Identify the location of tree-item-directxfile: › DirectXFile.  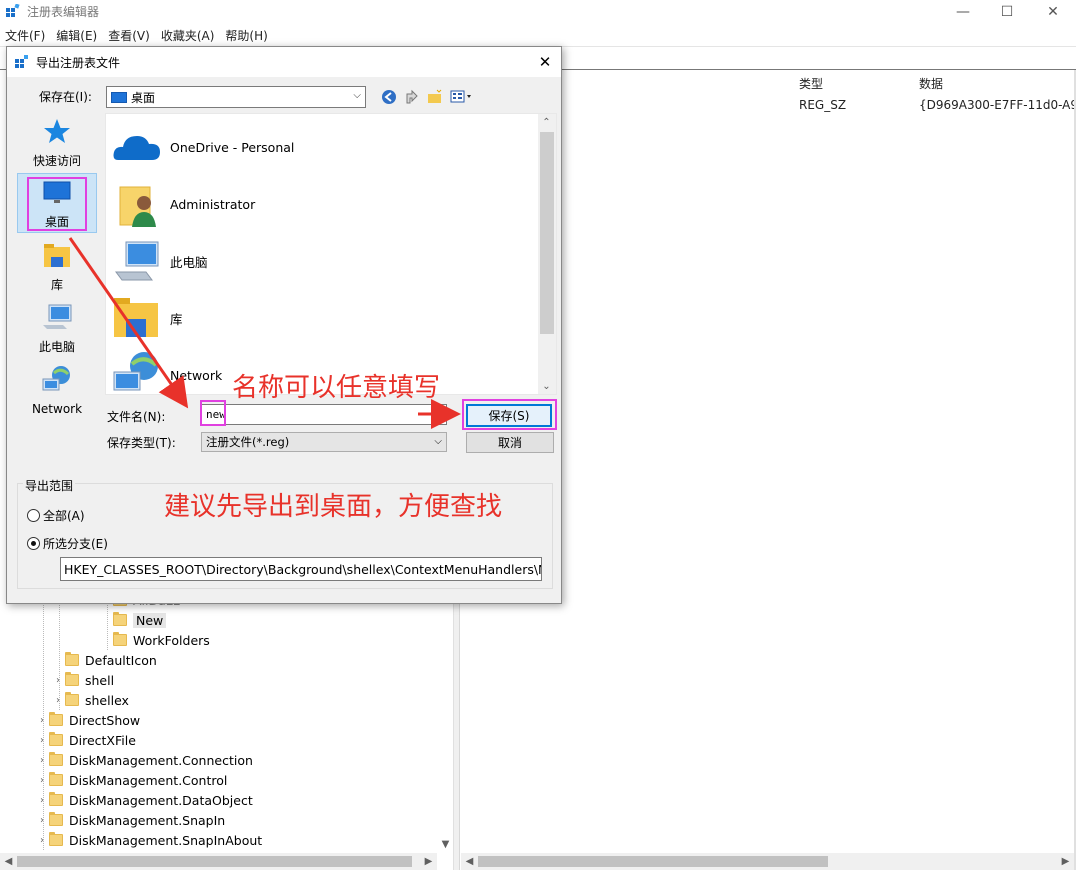
(85, 740).